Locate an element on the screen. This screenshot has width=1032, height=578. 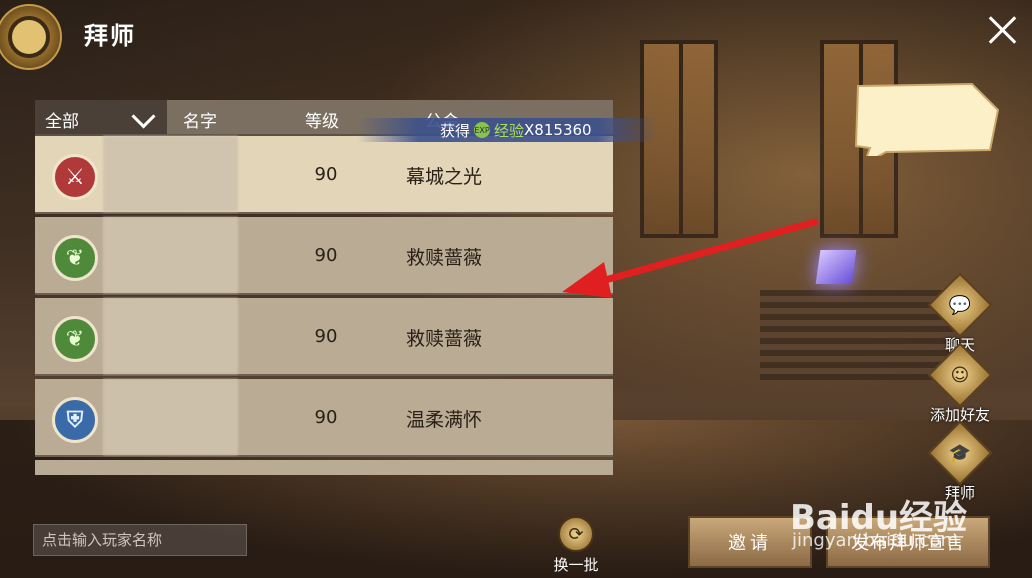
filter-dropdown: 全部 is located at coordinates (101, 117).